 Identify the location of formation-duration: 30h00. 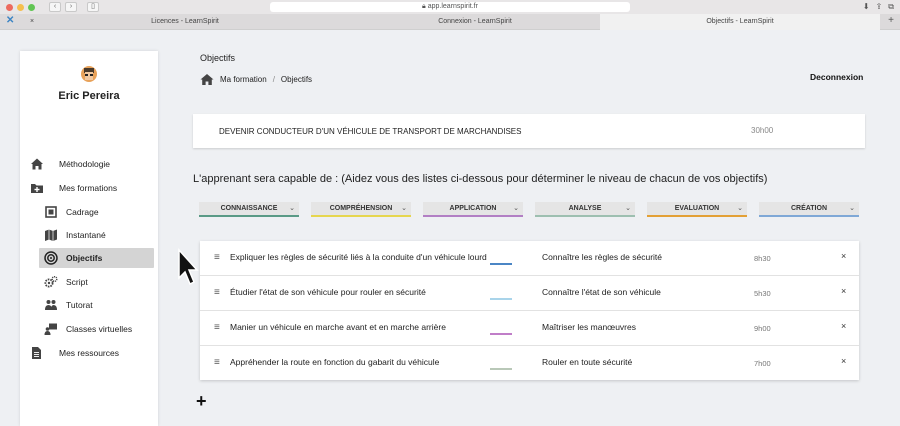
(762, 130).